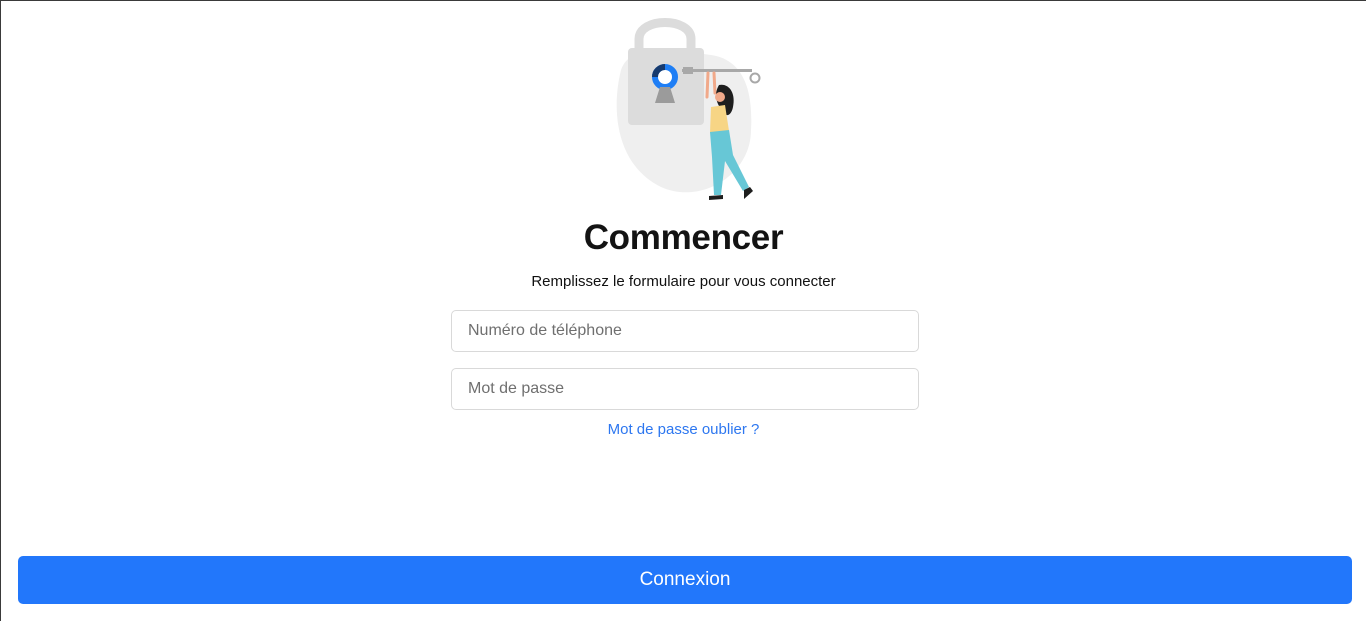 The width and height of the screenshot is (1366, 621). I want to click on password-input, so click(685, 389).